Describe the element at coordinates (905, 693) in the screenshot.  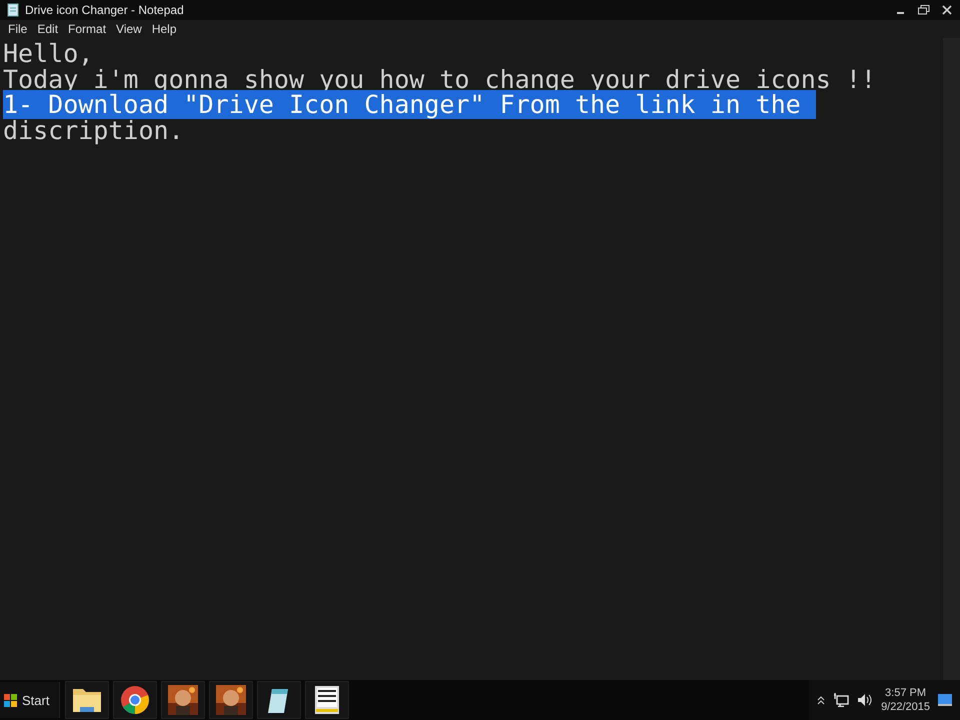
I see `time-text: 3:57 PM` at that location.